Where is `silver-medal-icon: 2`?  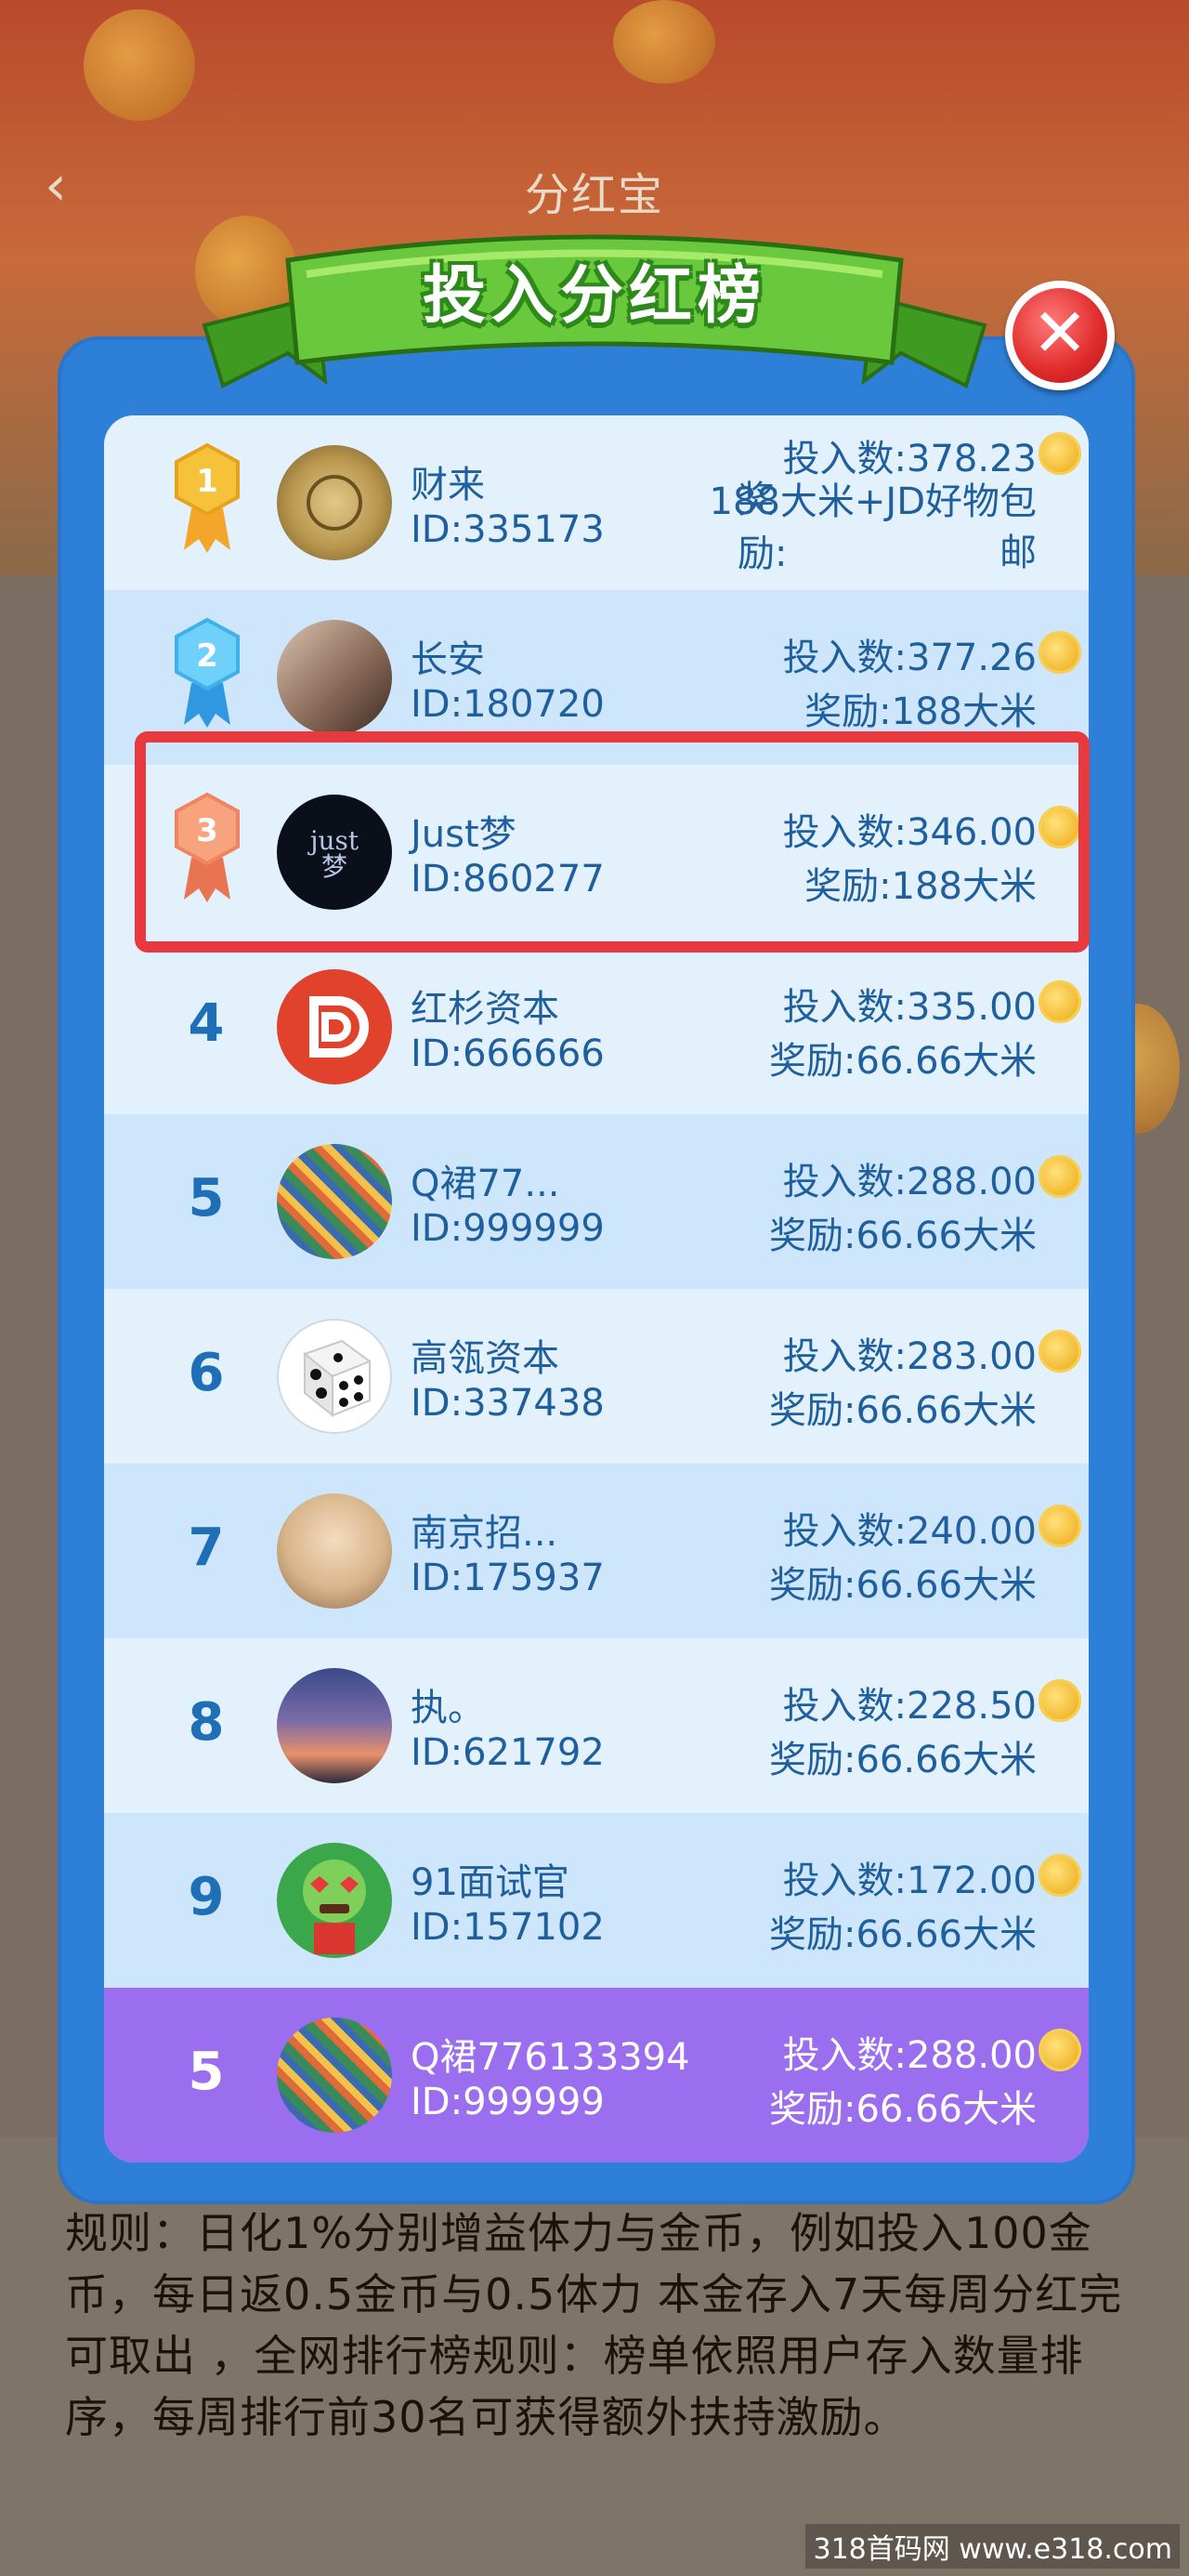 silver-medal-icon: 2 is located at coordinates (207, 673).